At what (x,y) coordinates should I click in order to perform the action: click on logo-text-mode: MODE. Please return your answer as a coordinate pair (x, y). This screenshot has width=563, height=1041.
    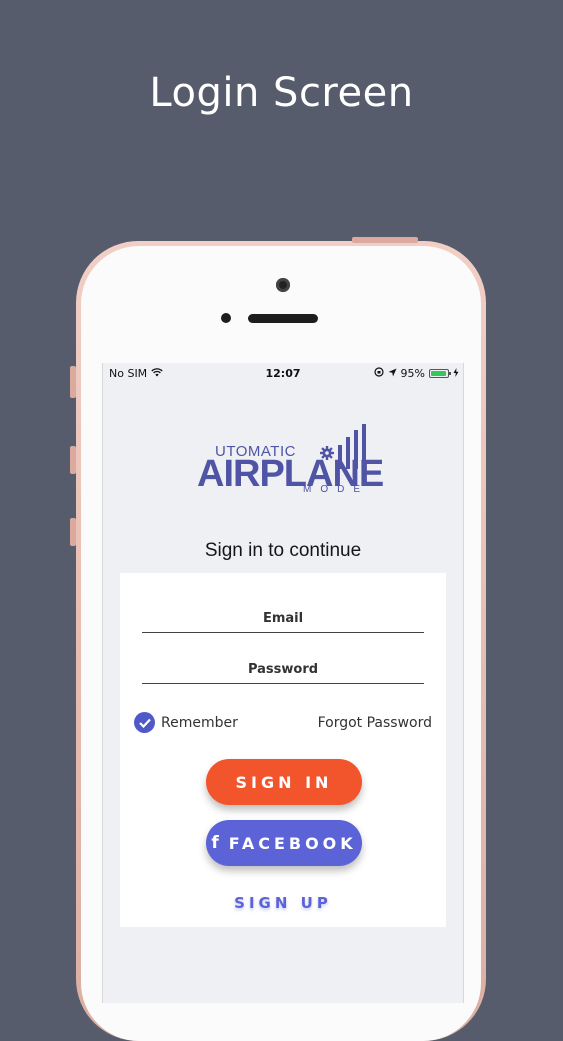
    Looking at the image, I should click on (336, 489).